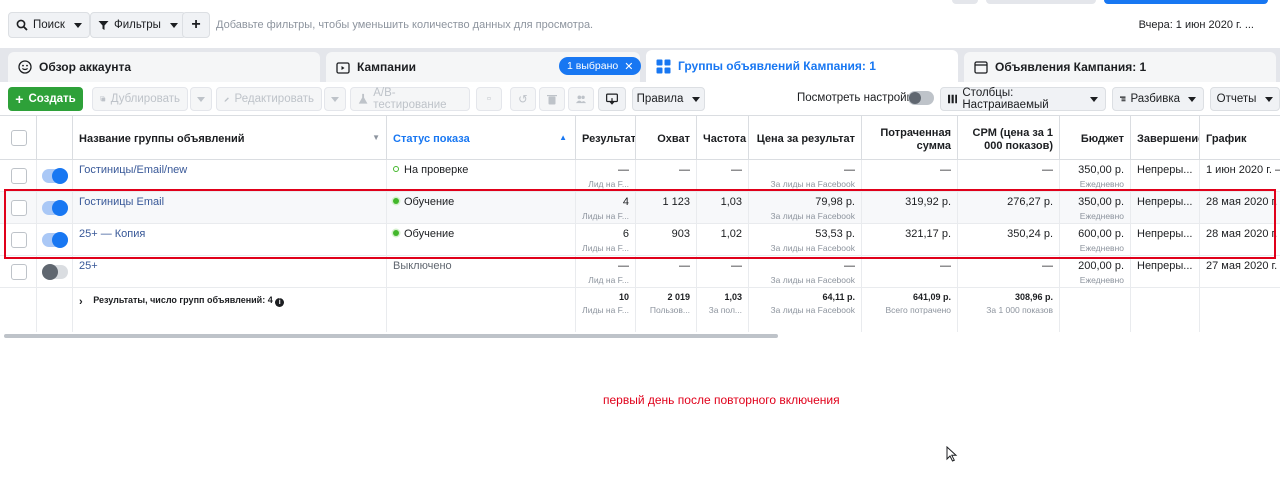  What do you see at coordinates (81, 302) in the screenshot?
I see `expand-chevron-icon: ›` at bounding box center [81, 302].